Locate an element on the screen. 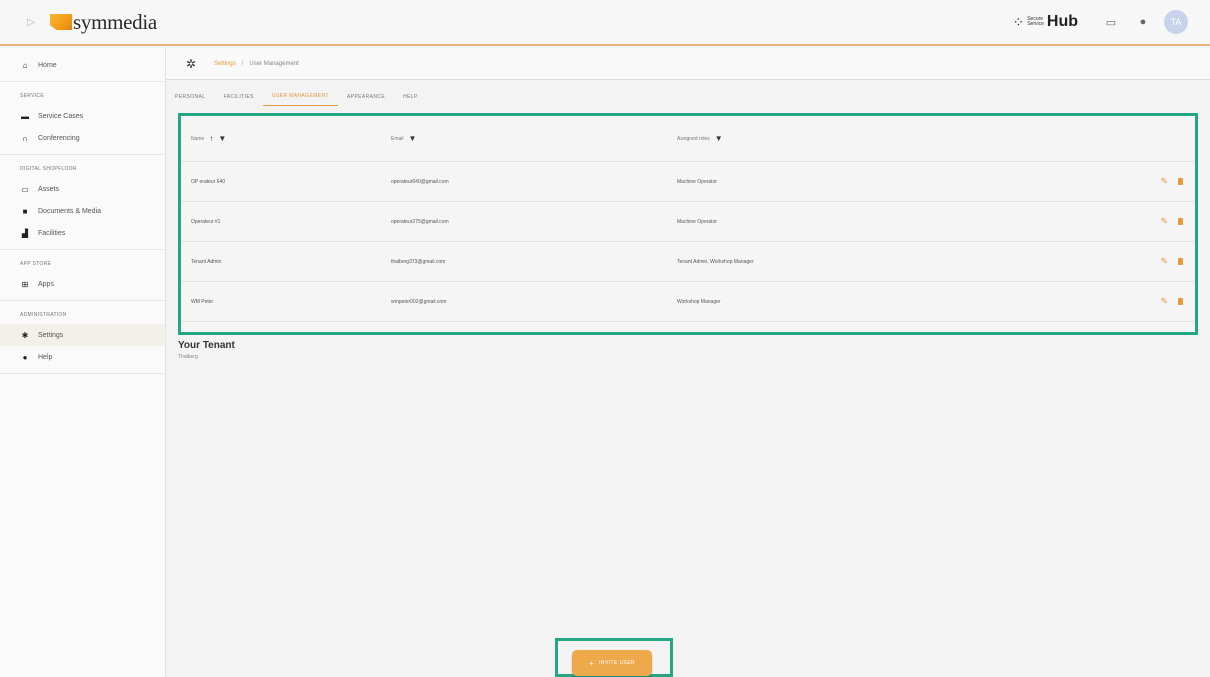 Image resolution: width=1210 pixels, height=677 pixels. sidebar-item-conferencing: ∩ Conferencing is located at coordinates (82, 138).